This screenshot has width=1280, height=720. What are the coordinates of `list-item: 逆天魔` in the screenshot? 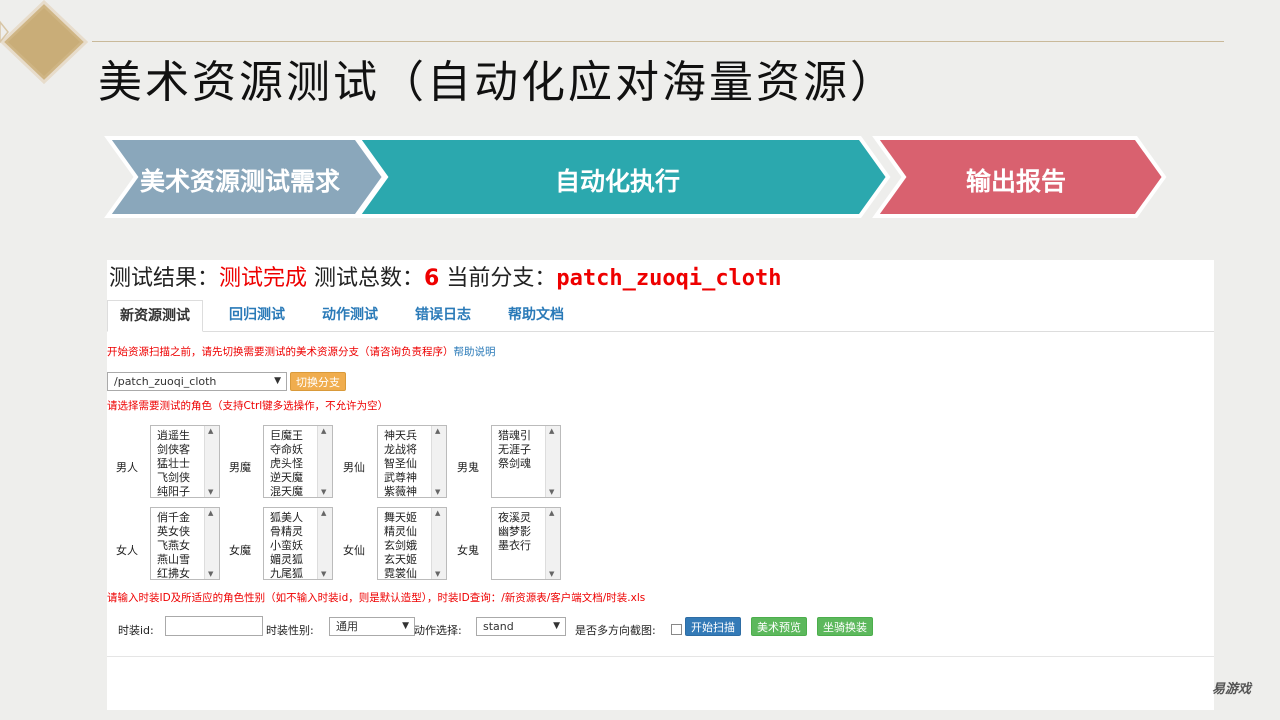 It's located at (286, 478).